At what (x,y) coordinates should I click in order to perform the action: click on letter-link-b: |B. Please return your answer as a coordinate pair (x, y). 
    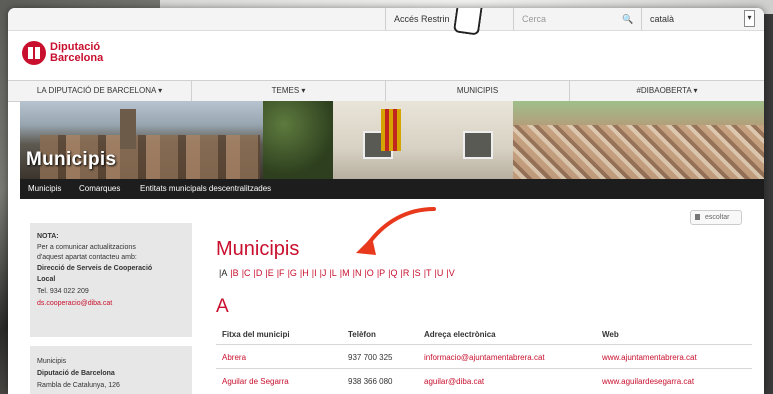
    Looking at the image, I should click on (234, 273).